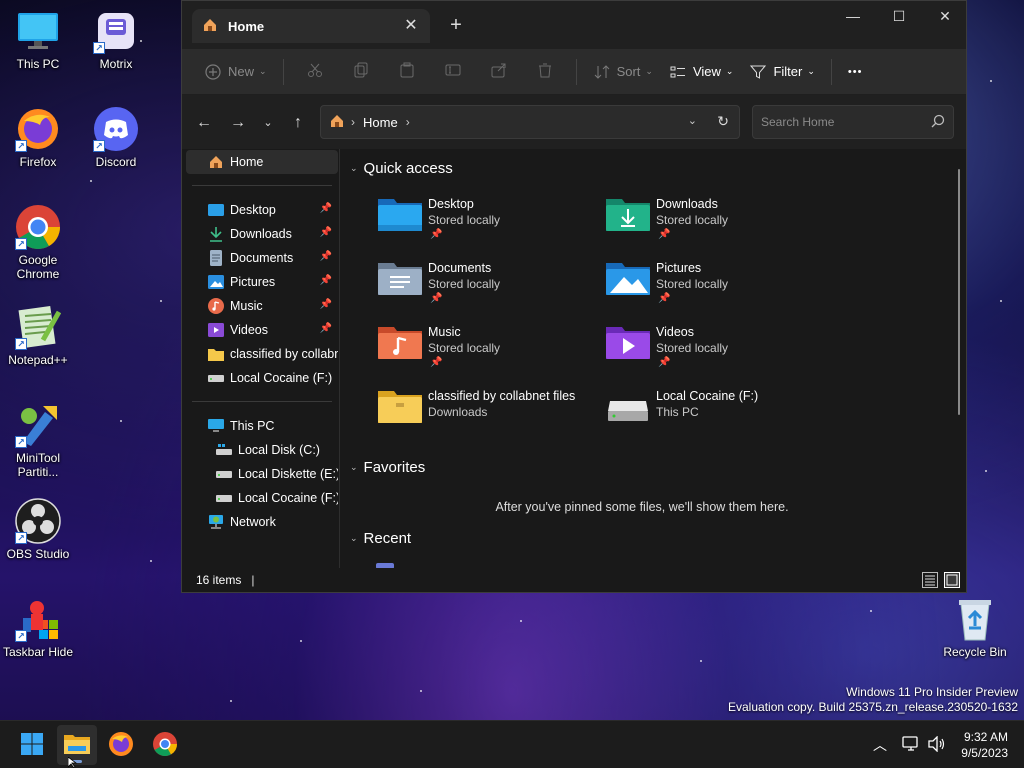 This screenshot has height=768, width=1024. Describe the element at coordinates (880, 744) in the screenshot. I see `show-hidden-icons-button: ︿` at that location.